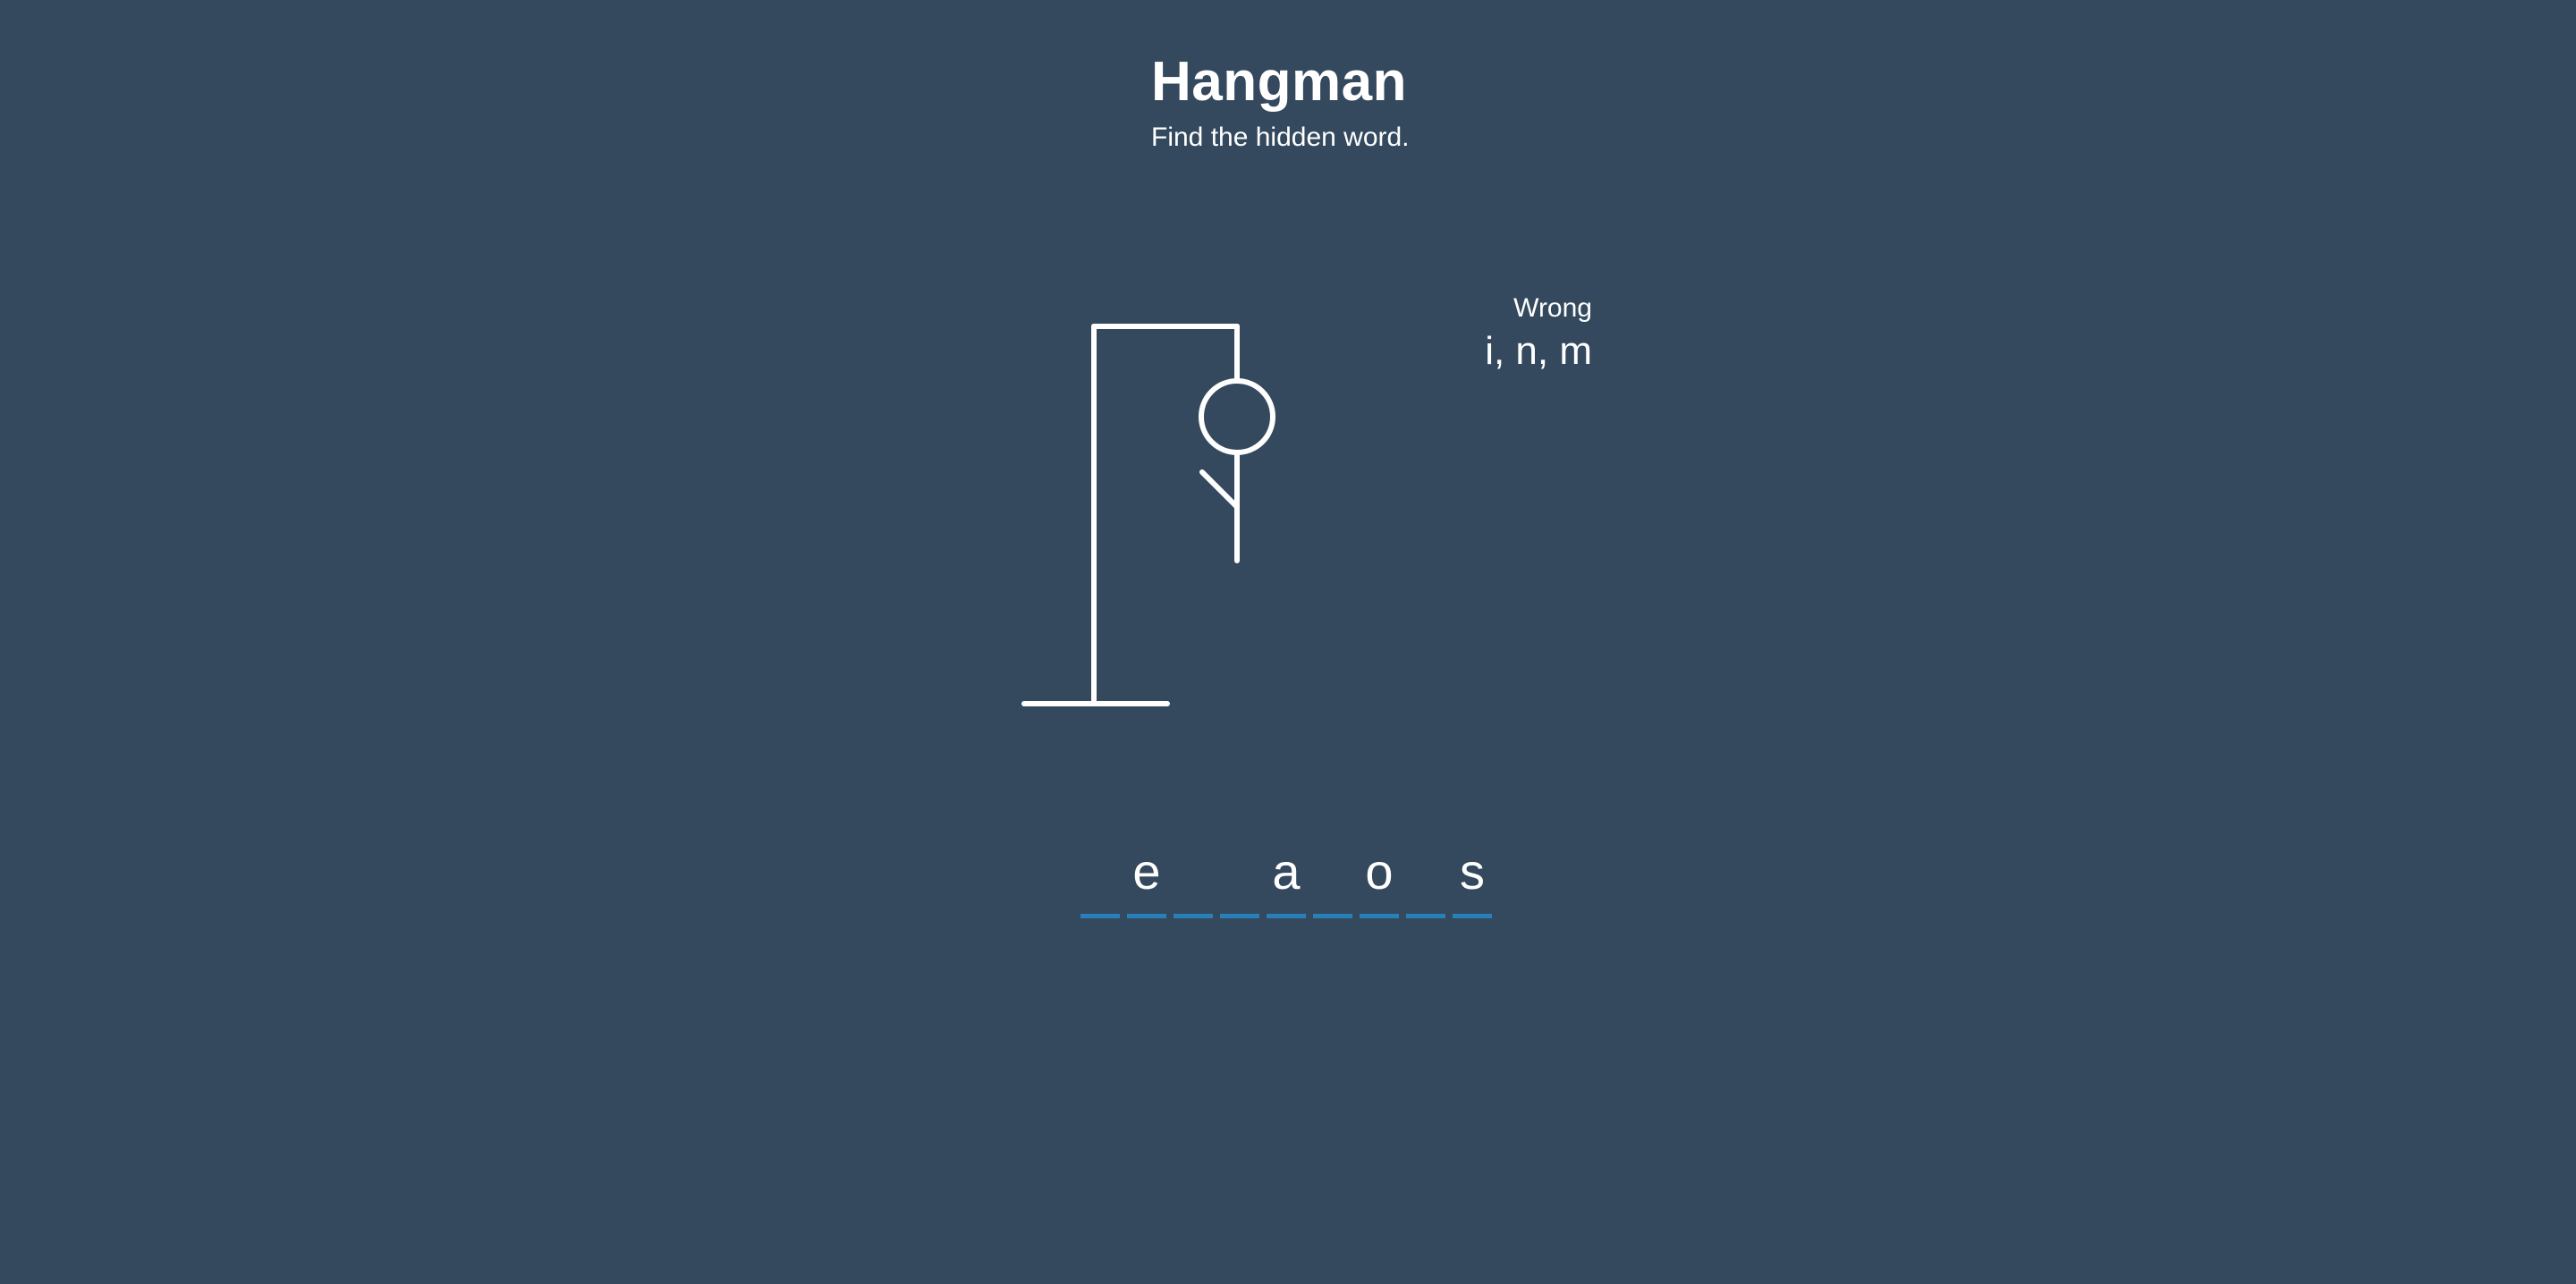 Image resolution: width=2576 pixels, height=1284 pixels. What do you see at coordinates (1552, 308) in the screenshot?
I see `wrong-label: Wrong` at bounding box center [1552, 308].